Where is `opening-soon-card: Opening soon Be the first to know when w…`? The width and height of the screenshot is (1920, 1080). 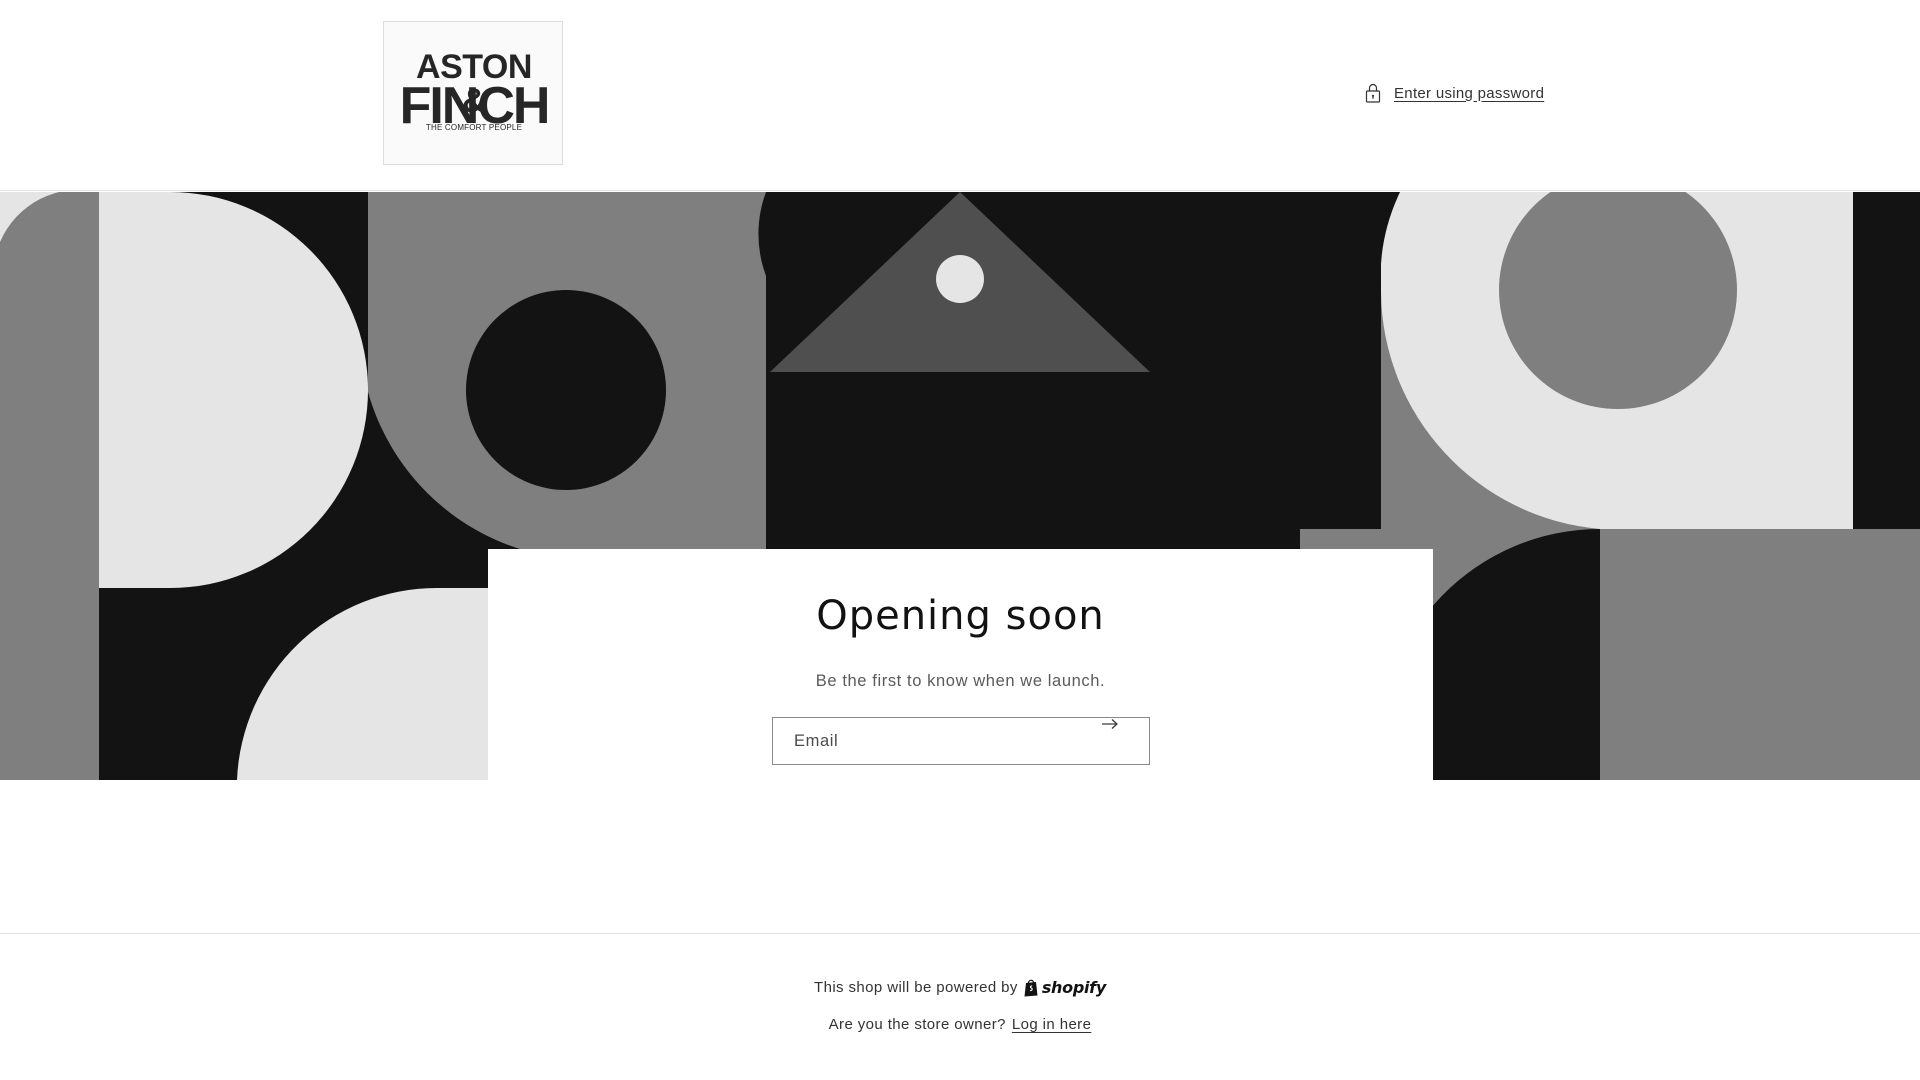
opening-soon-card: Opening soon Be the first to know when w… is located at coordinates (960, 664).